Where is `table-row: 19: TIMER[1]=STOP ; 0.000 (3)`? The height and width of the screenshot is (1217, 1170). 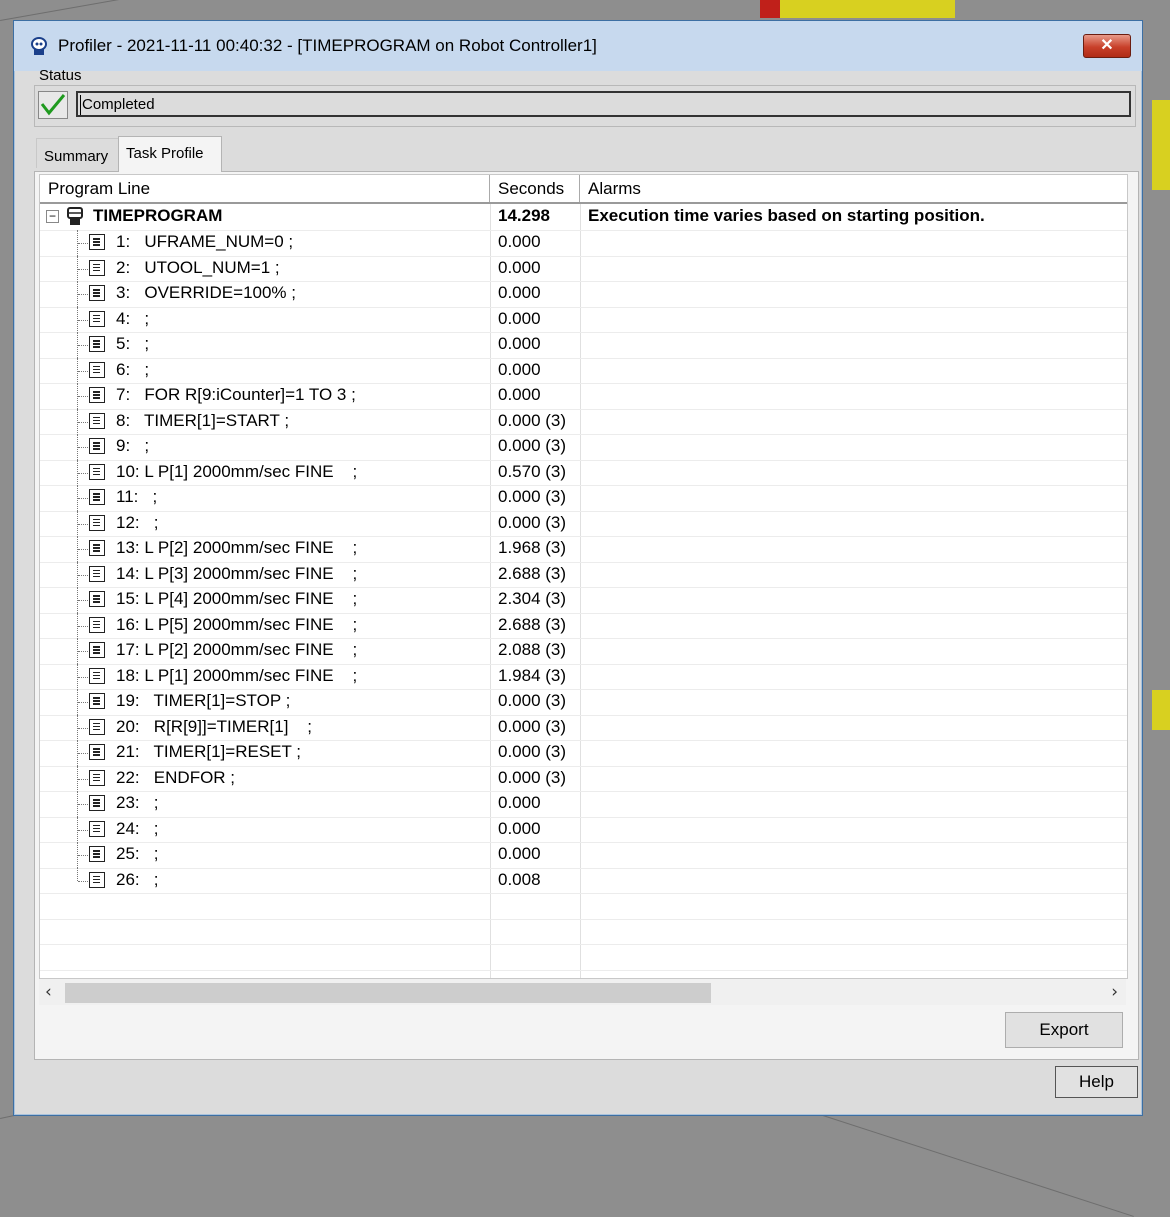
table-row: 19: TIMER[1]=STOP ; 0.000 (3) is located at coordinates (583, 702).